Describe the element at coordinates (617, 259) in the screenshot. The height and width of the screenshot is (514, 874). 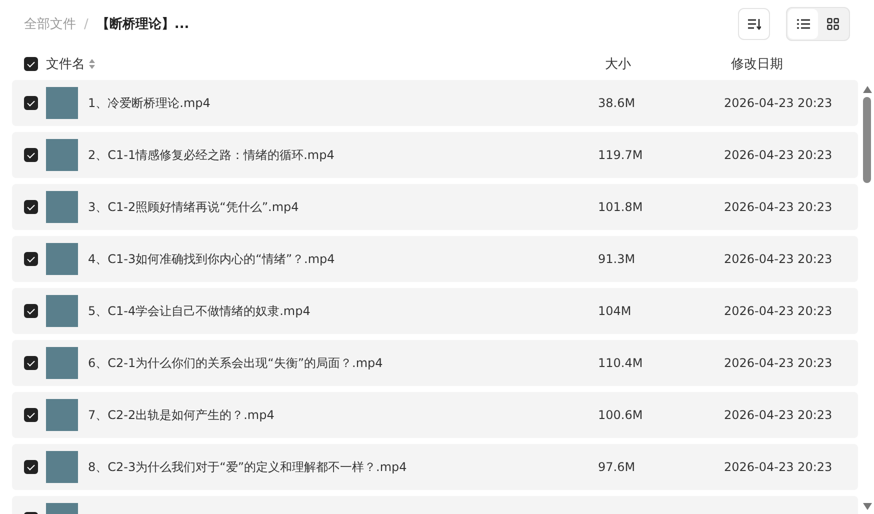
I see `file-size: 91.3M` at that location.